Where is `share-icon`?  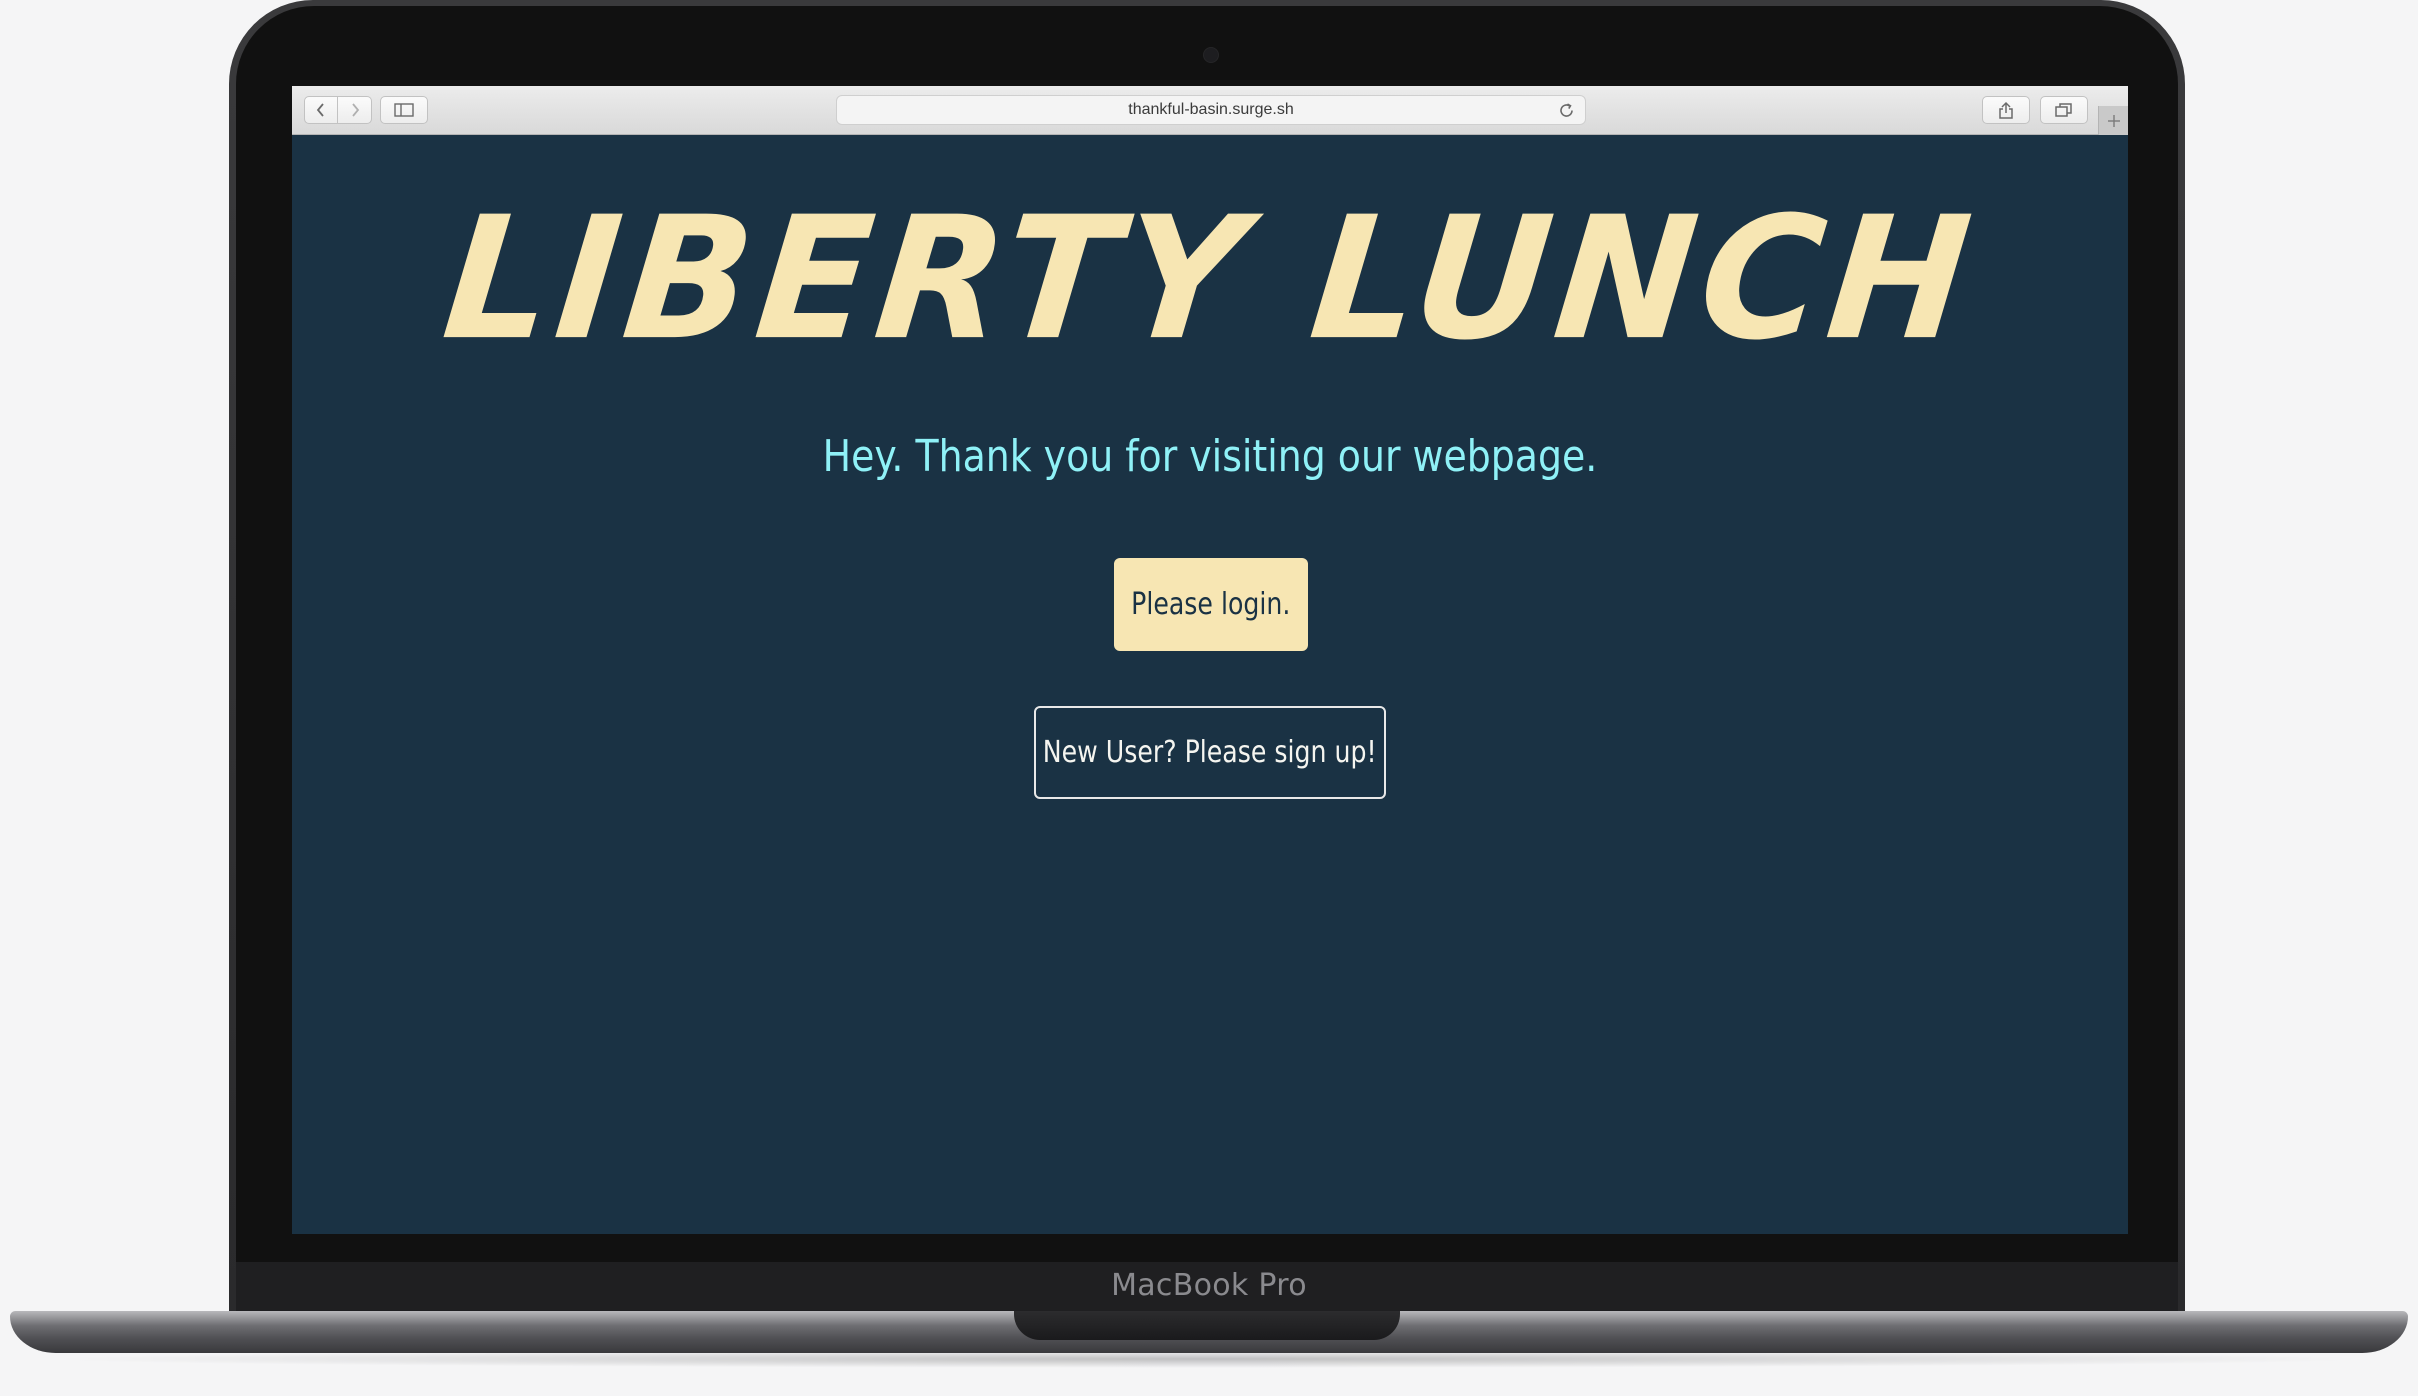 share-icon is located at coordinates (2006, 110).